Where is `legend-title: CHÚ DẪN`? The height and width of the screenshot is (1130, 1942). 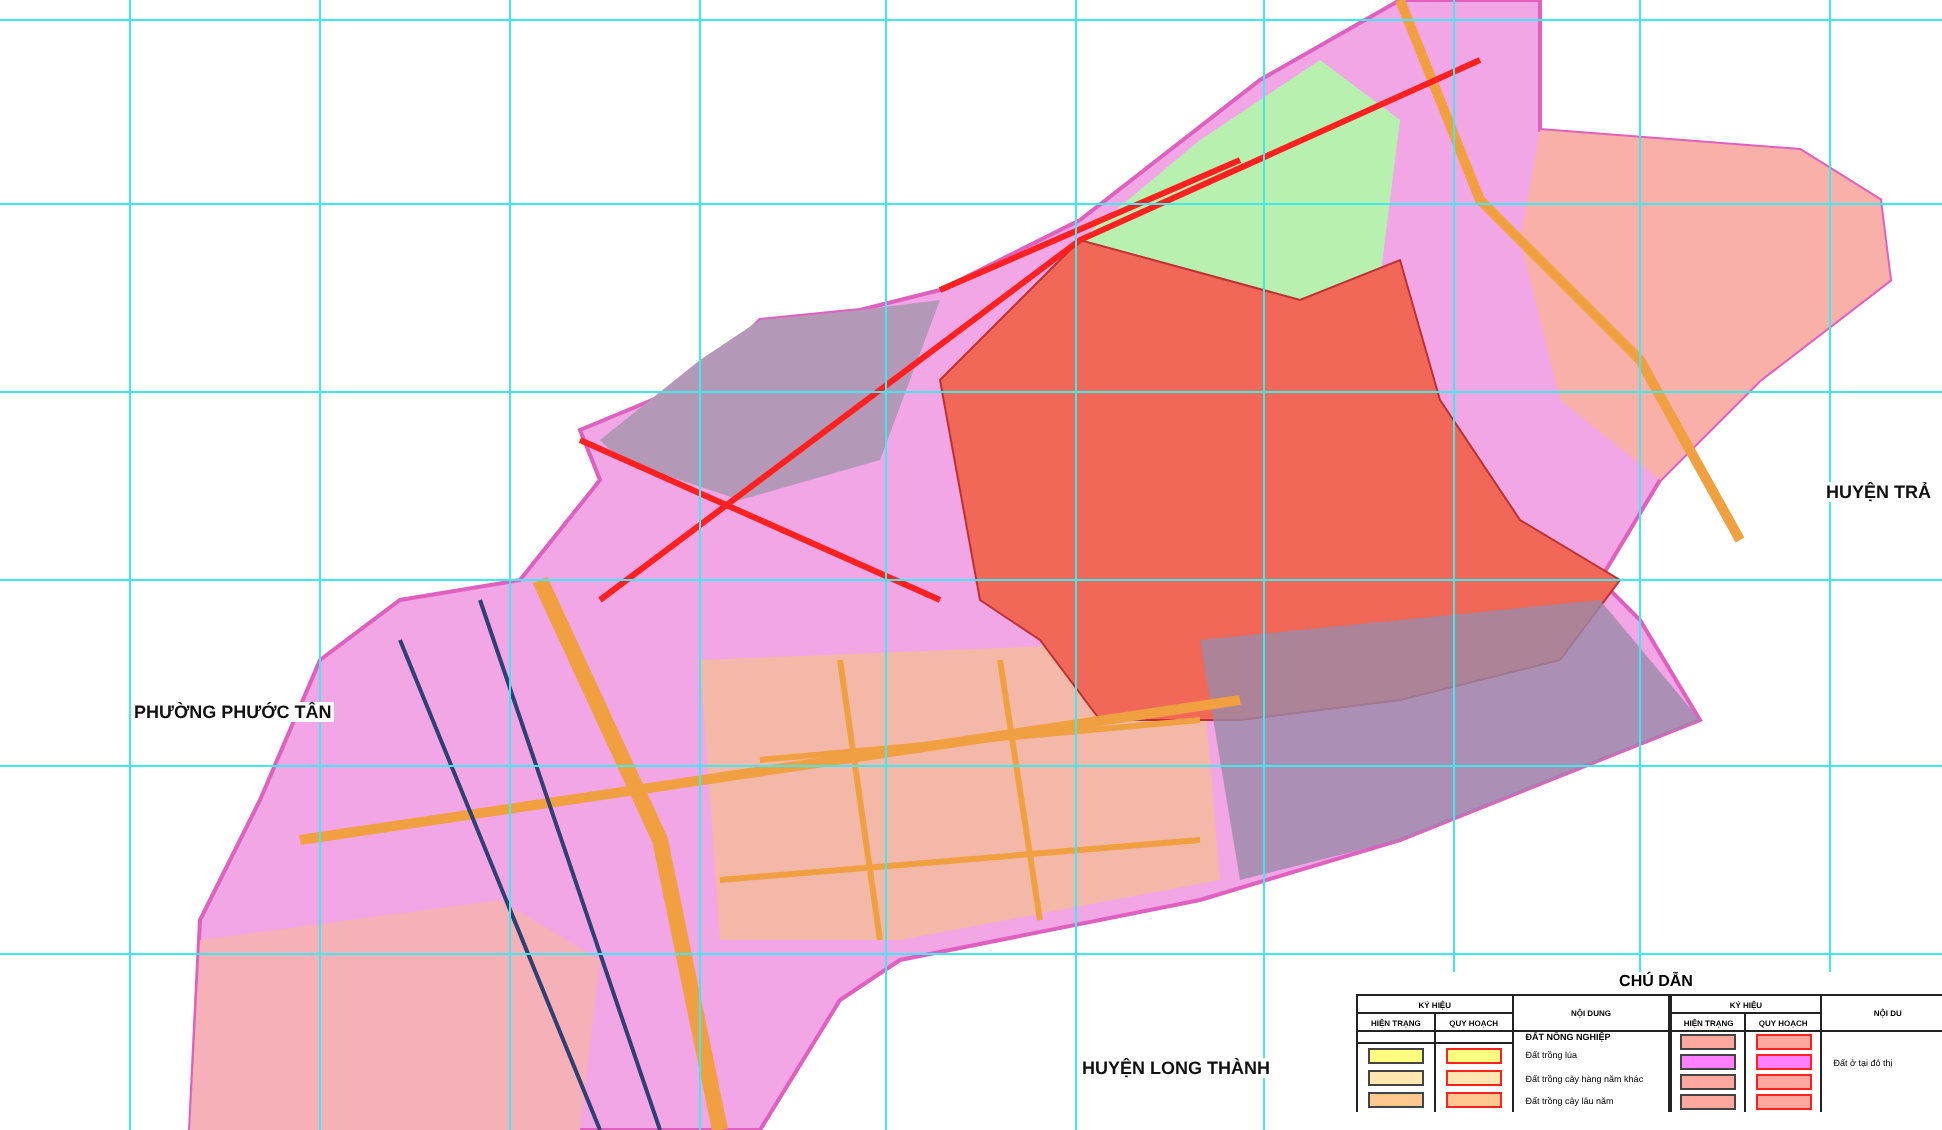 legend-title: CHÚ DẪN is located at coordinates (1656, 983).